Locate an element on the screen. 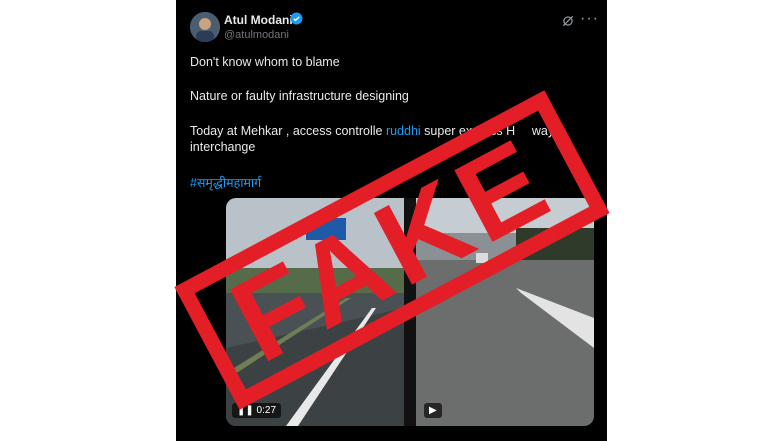 The height and width of the screenshot is (441, 784). video-left: ❚❚ 0:27 is located at coordinates (315, 312).